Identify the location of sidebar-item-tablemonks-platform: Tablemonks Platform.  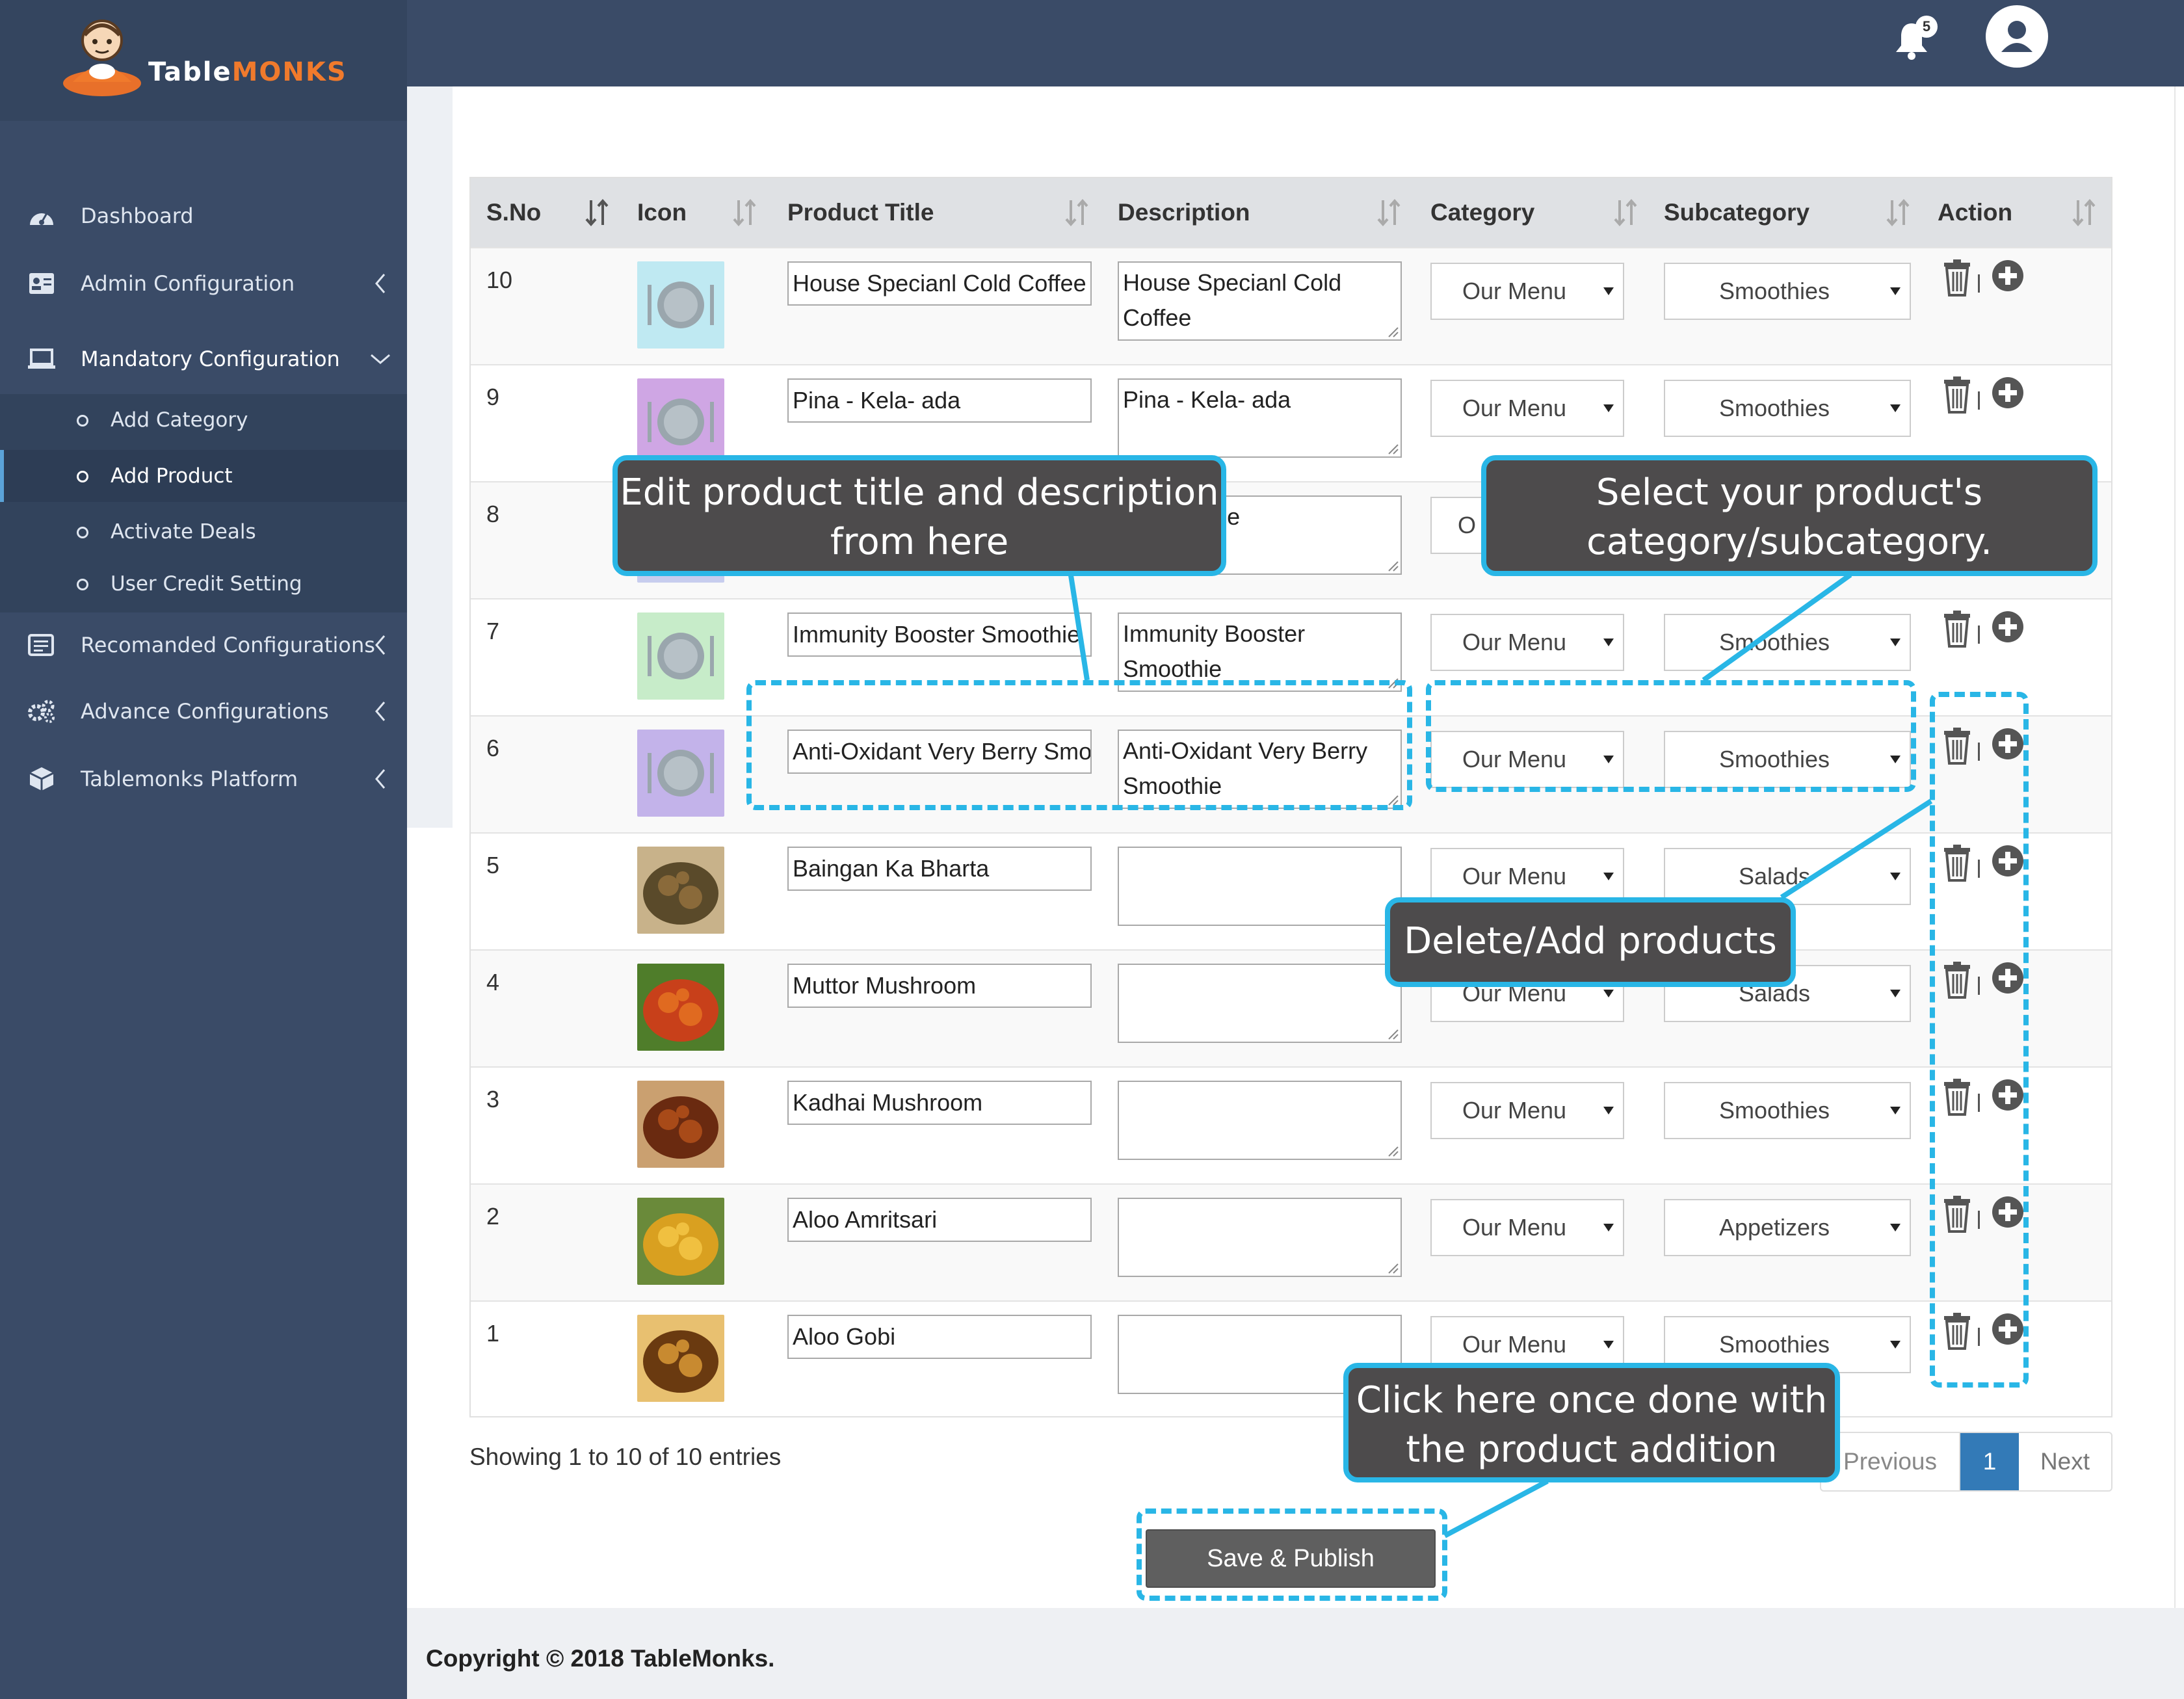
(204, 778).